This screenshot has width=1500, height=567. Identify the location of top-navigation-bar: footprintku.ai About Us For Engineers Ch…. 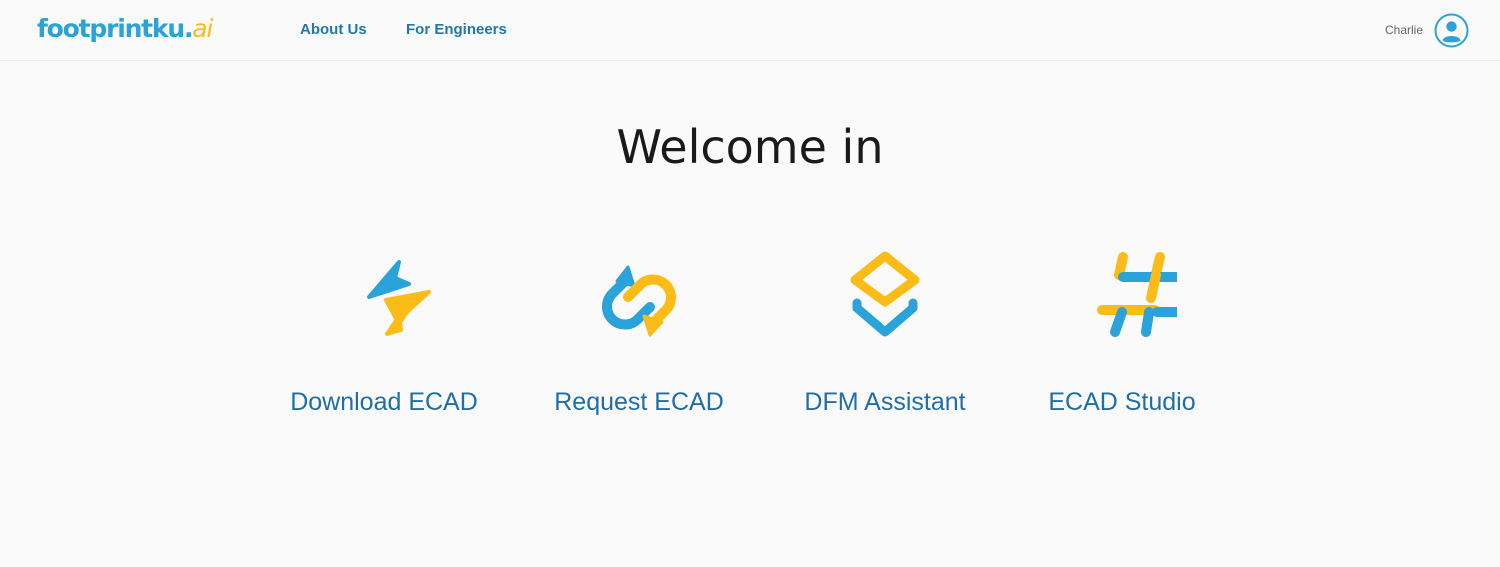
(750, 30).